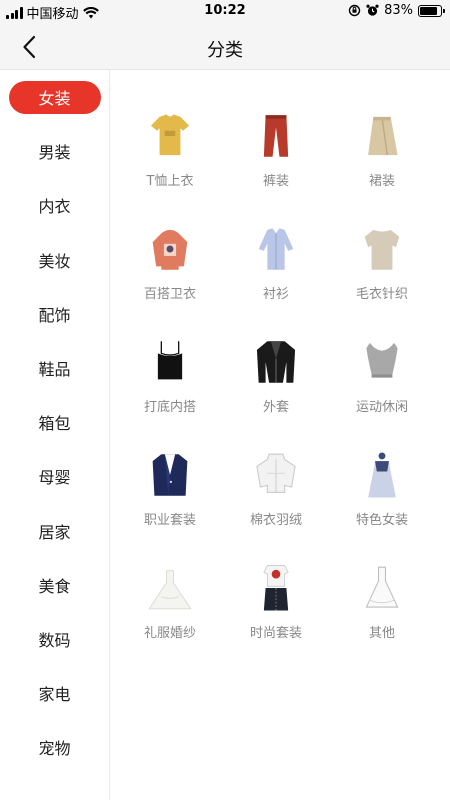  I want to click on sidebar-item-label: 宠物, so click(54, 749).